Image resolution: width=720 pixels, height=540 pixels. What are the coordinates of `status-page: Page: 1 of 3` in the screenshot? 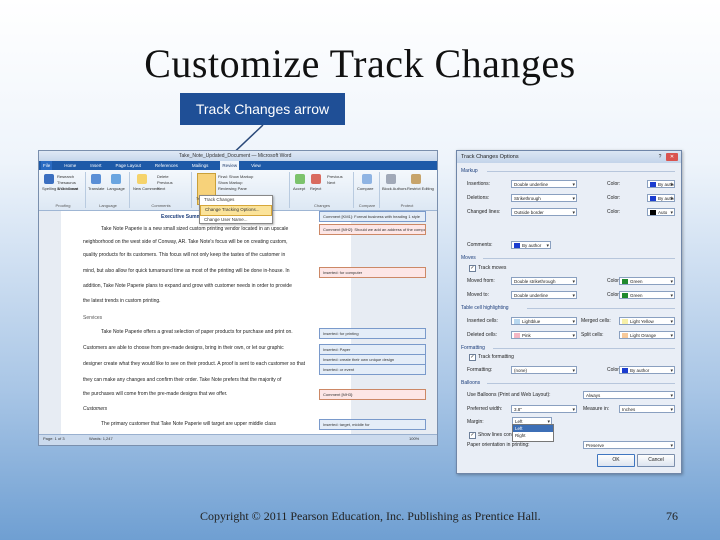 It's located at (54, 438).